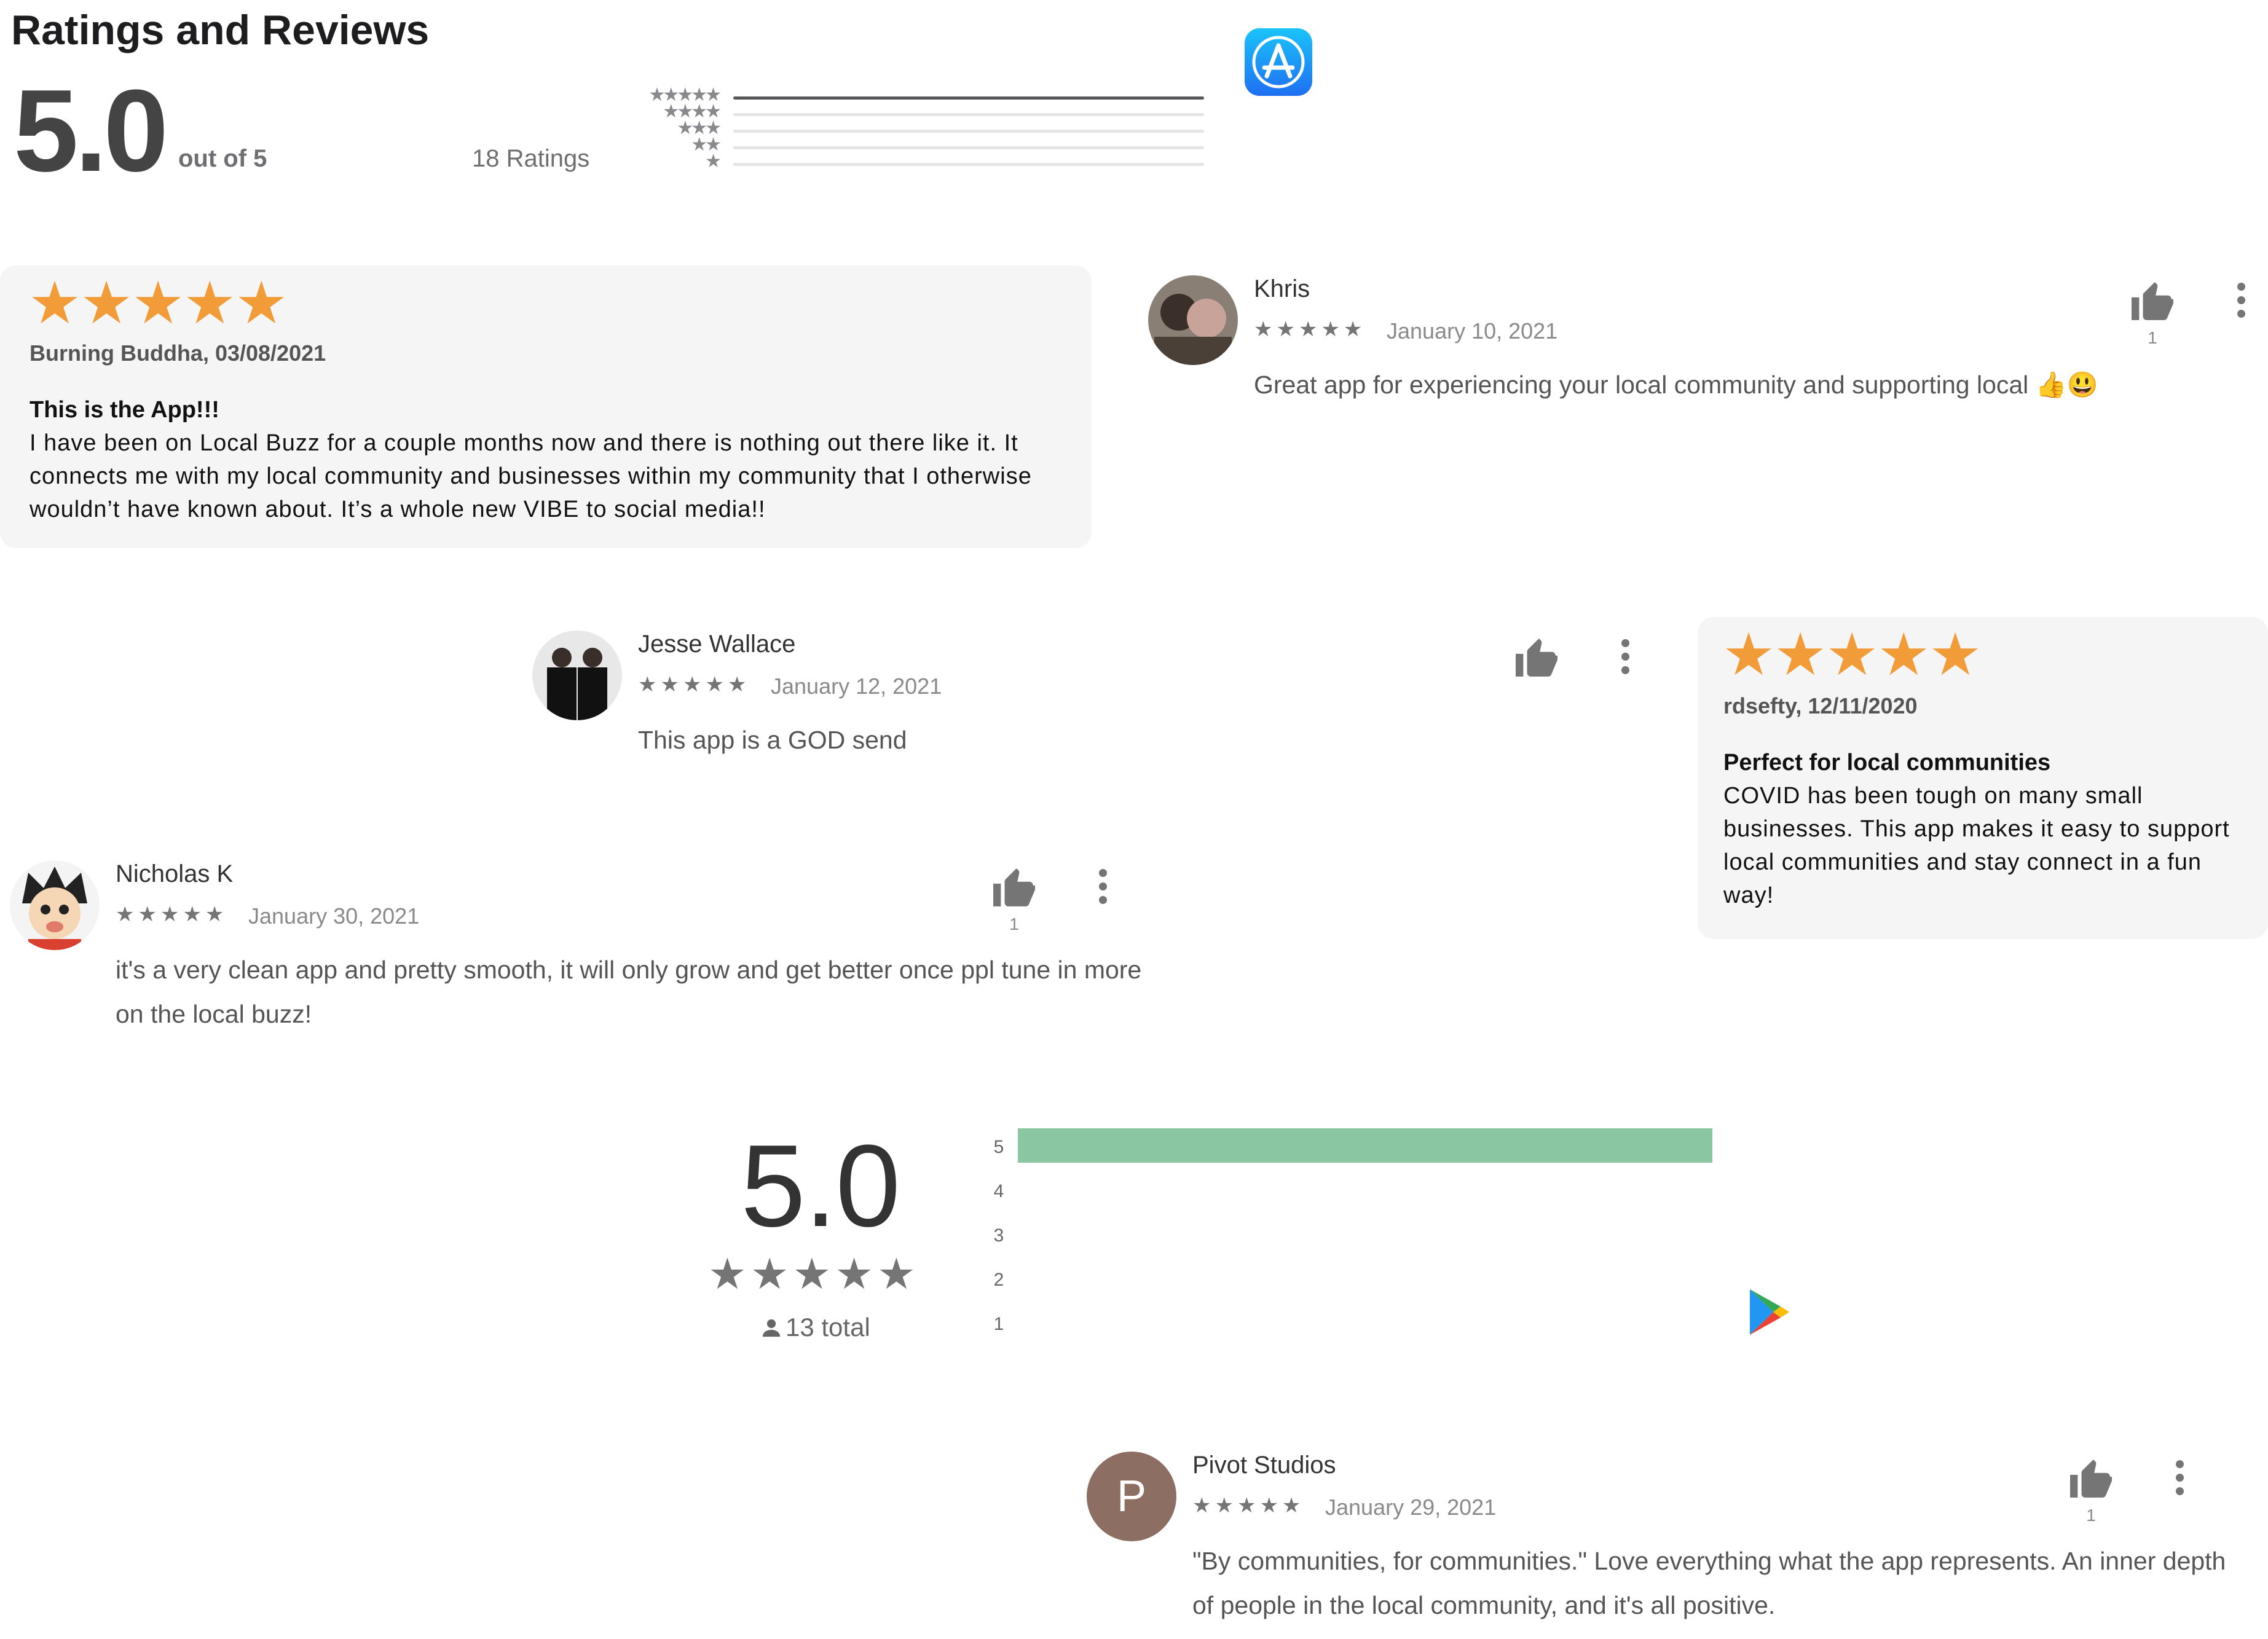 Image resolution: width=2268 pixels, height=1639 pixels. Describe the element at coordinates (124, 410) in the screenshot. I see `card-title: This is the App!!!` at that location.